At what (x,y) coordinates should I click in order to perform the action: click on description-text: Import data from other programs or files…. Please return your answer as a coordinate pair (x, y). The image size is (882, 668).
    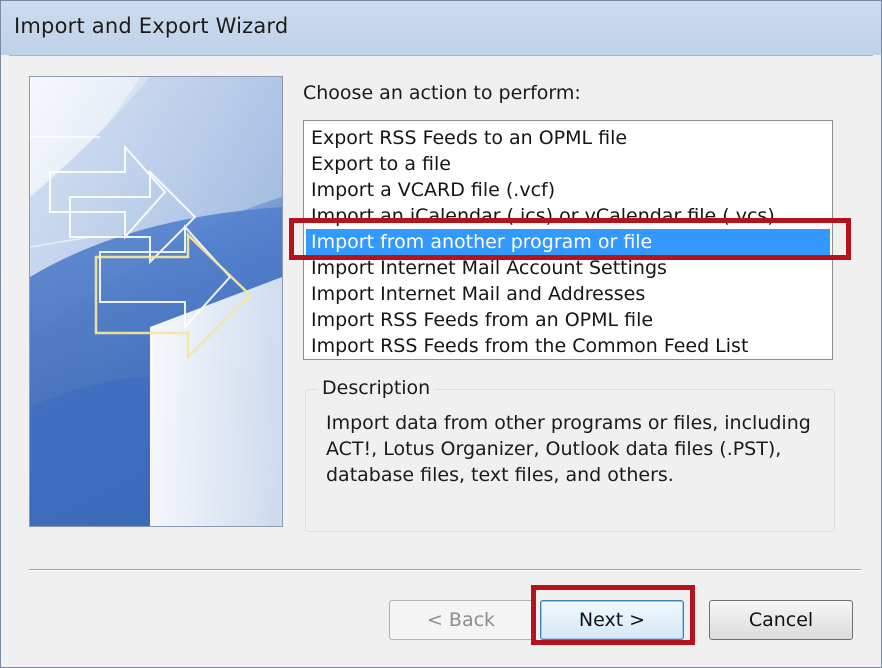
    Looking at the image, I should click on (568, 449).